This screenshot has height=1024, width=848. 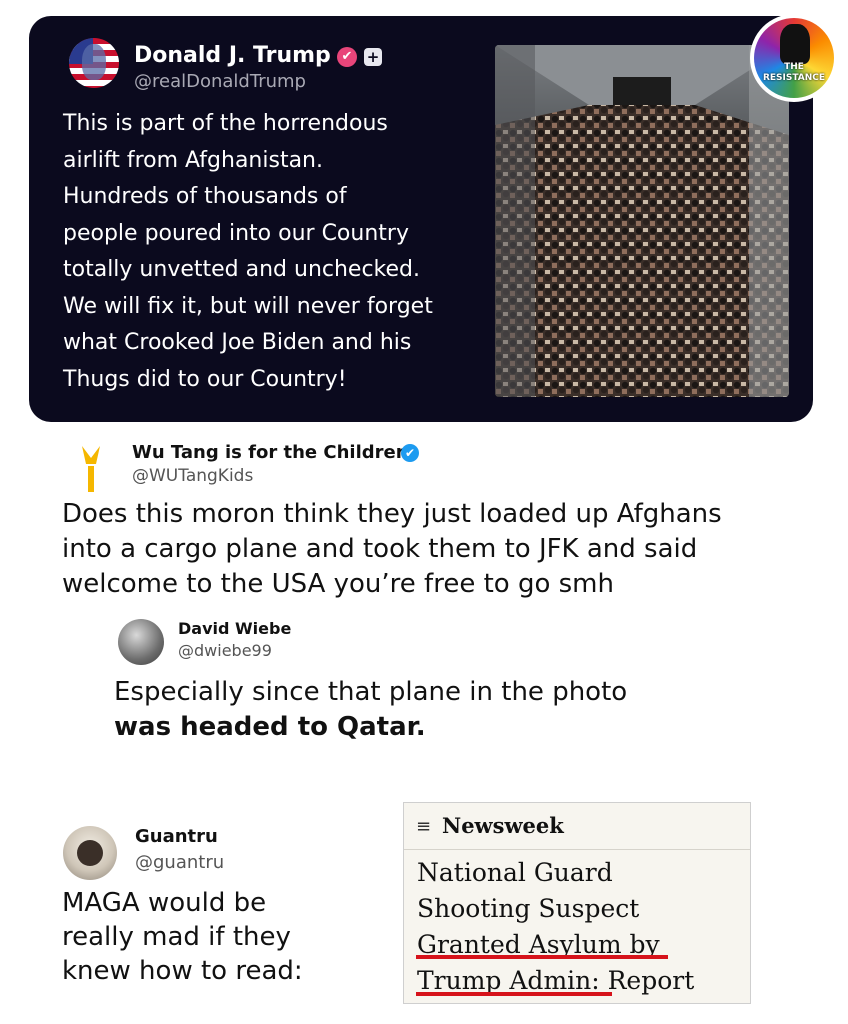 I want to click on statue-of-liberty-icon, so click(x=795, y=44).